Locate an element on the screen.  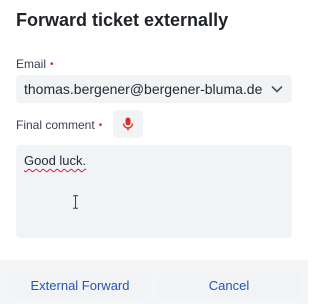
comment-label-text: Final comment is located at coordinates (55, 125).